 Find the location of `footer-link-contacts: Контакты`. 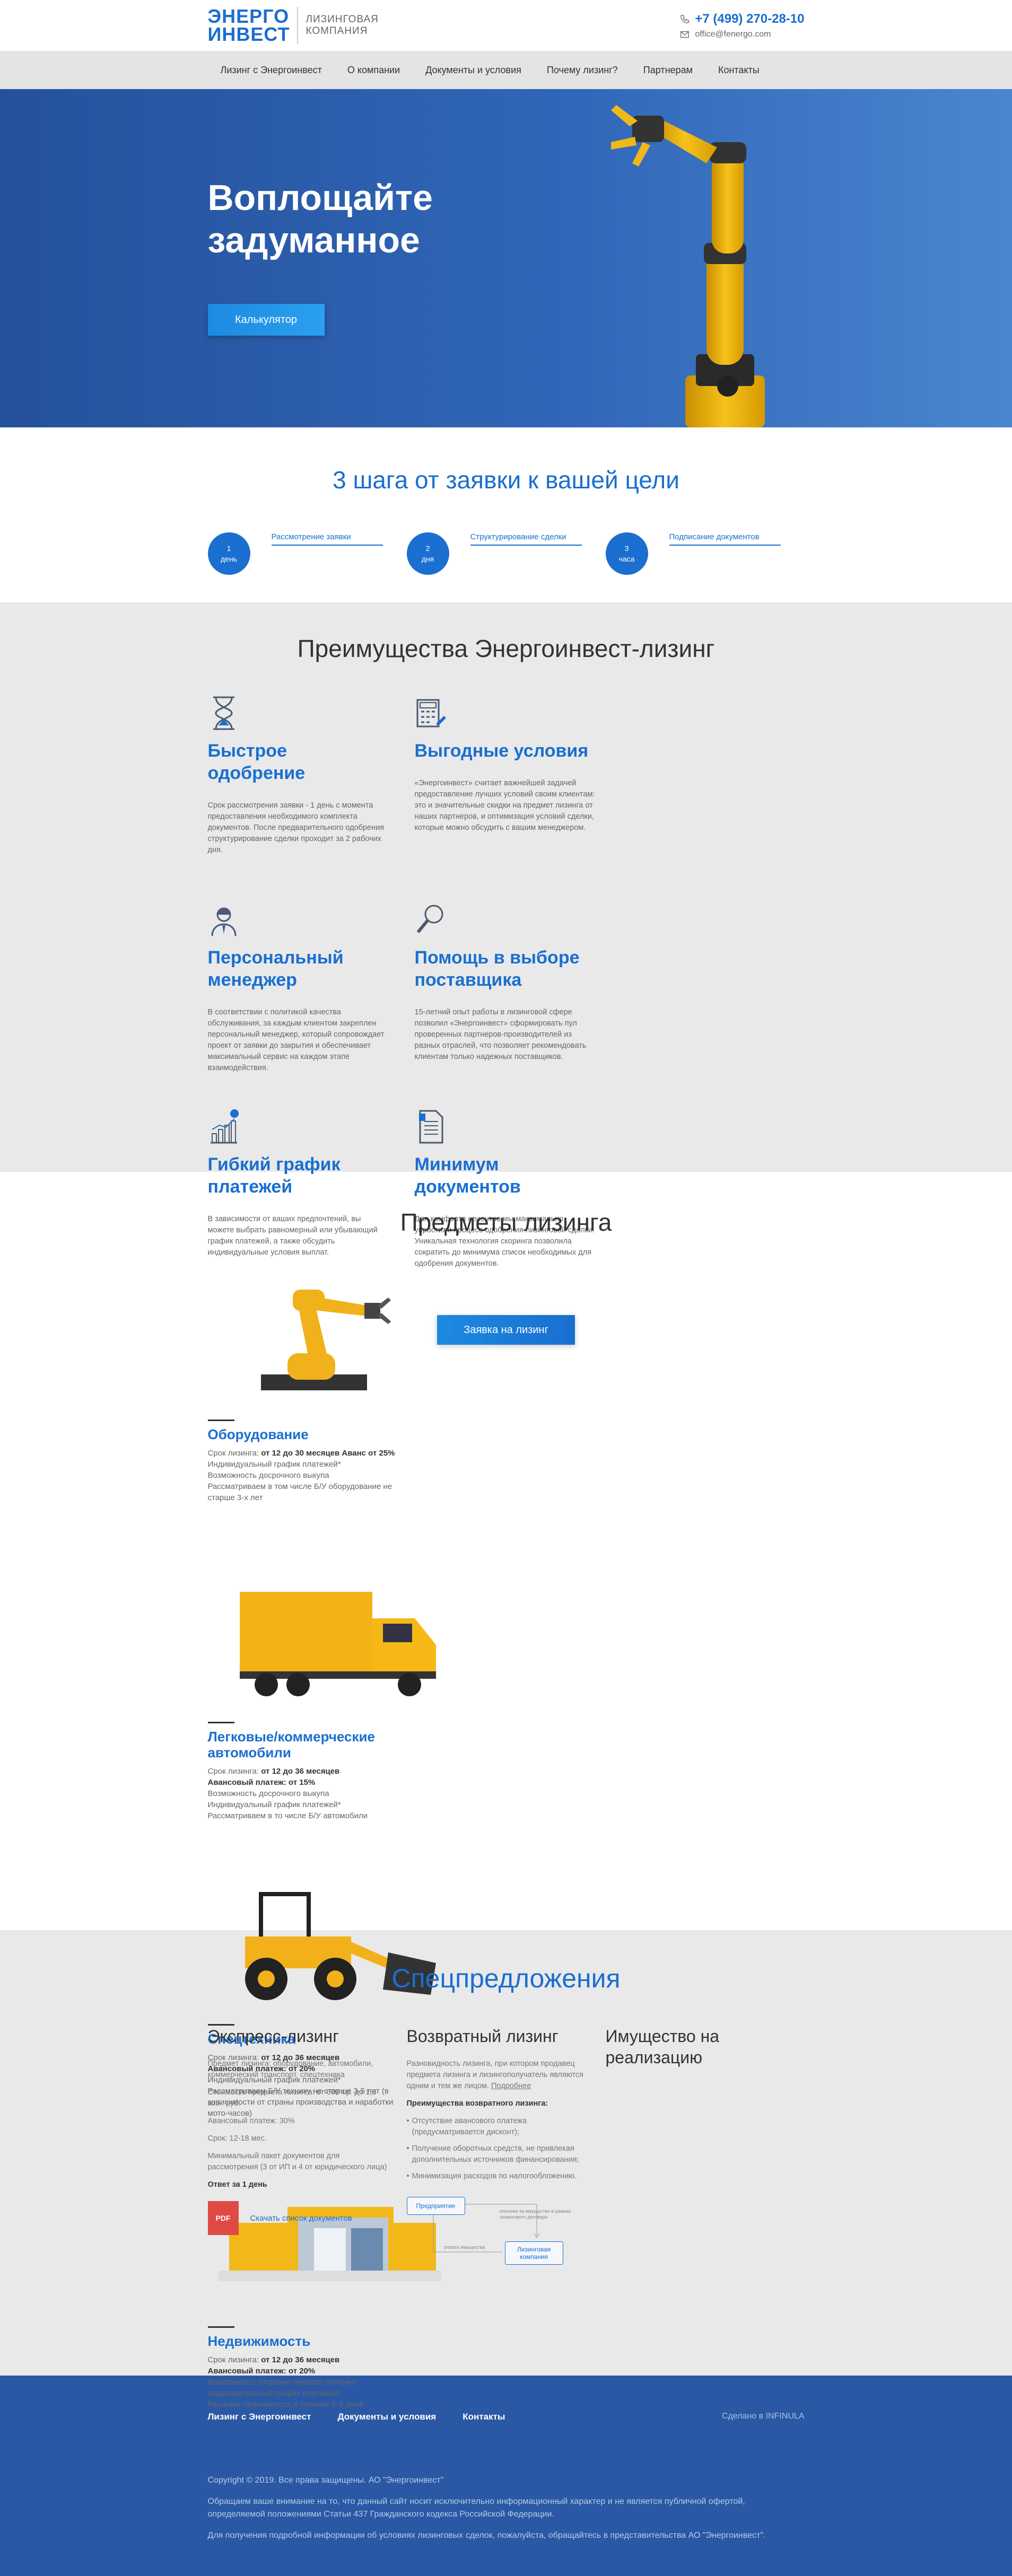

footer-link-contacts: Контакты is located at coordinates (484, 2417).